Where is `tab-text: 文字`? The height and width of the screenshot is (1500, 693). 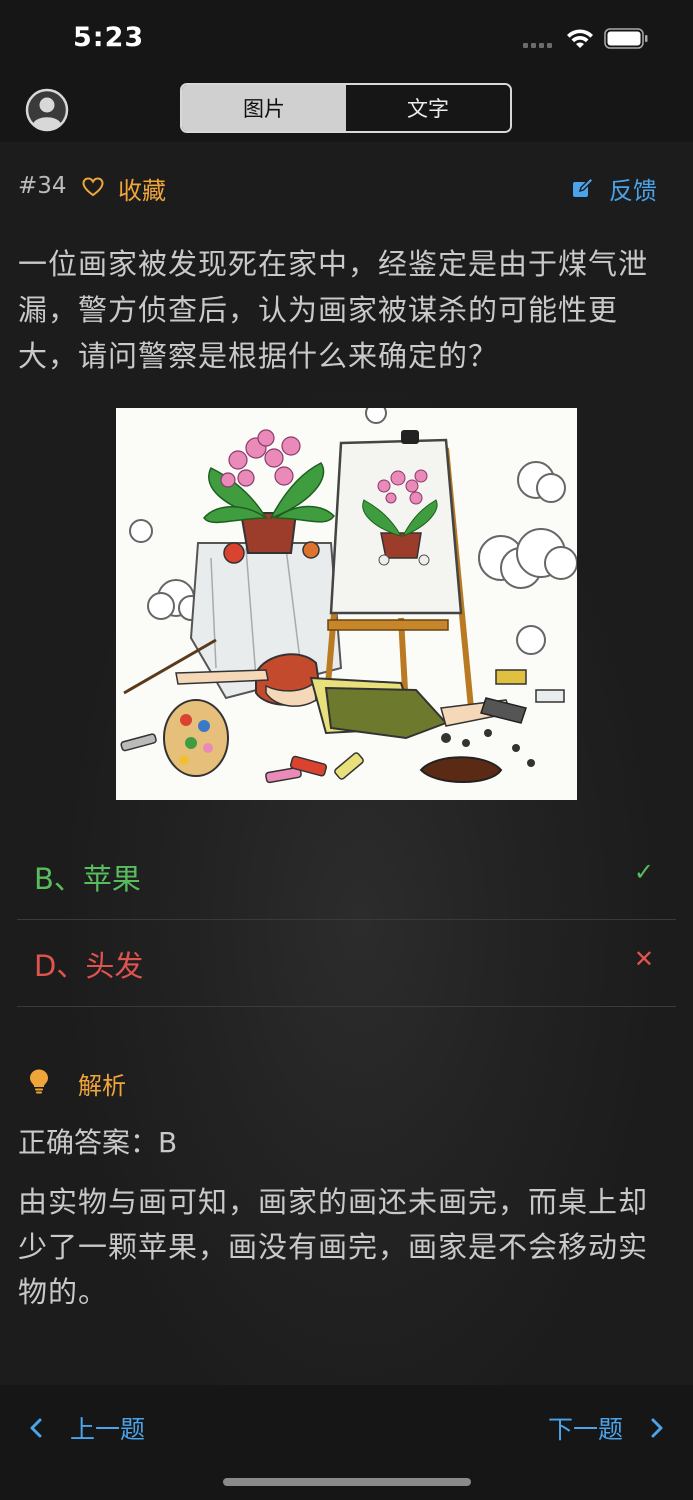
tab-text: 文字 is located at coordinates (428, 108).